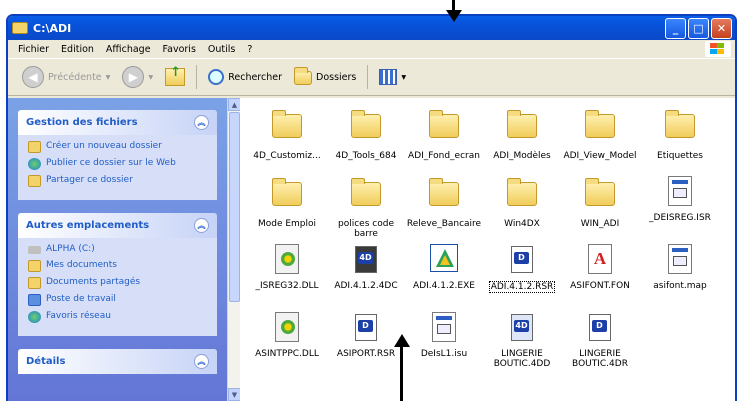  What do you see at coordinates (444, 134) in the screenshot?
I see `file-item: ADI_Fond_ecran` at bounding box center [444, 134].